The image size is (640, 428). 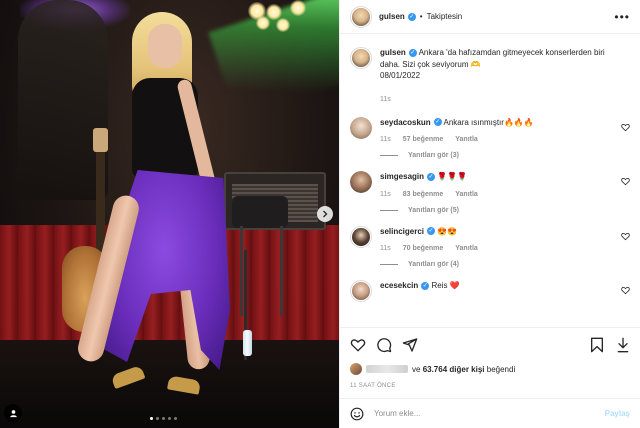 What do you see at coordinates (497, 248) in the screenshot?
I see `comment-meta: 11s 70 beğenme Yanıtla` at bounding box center [497, 248].